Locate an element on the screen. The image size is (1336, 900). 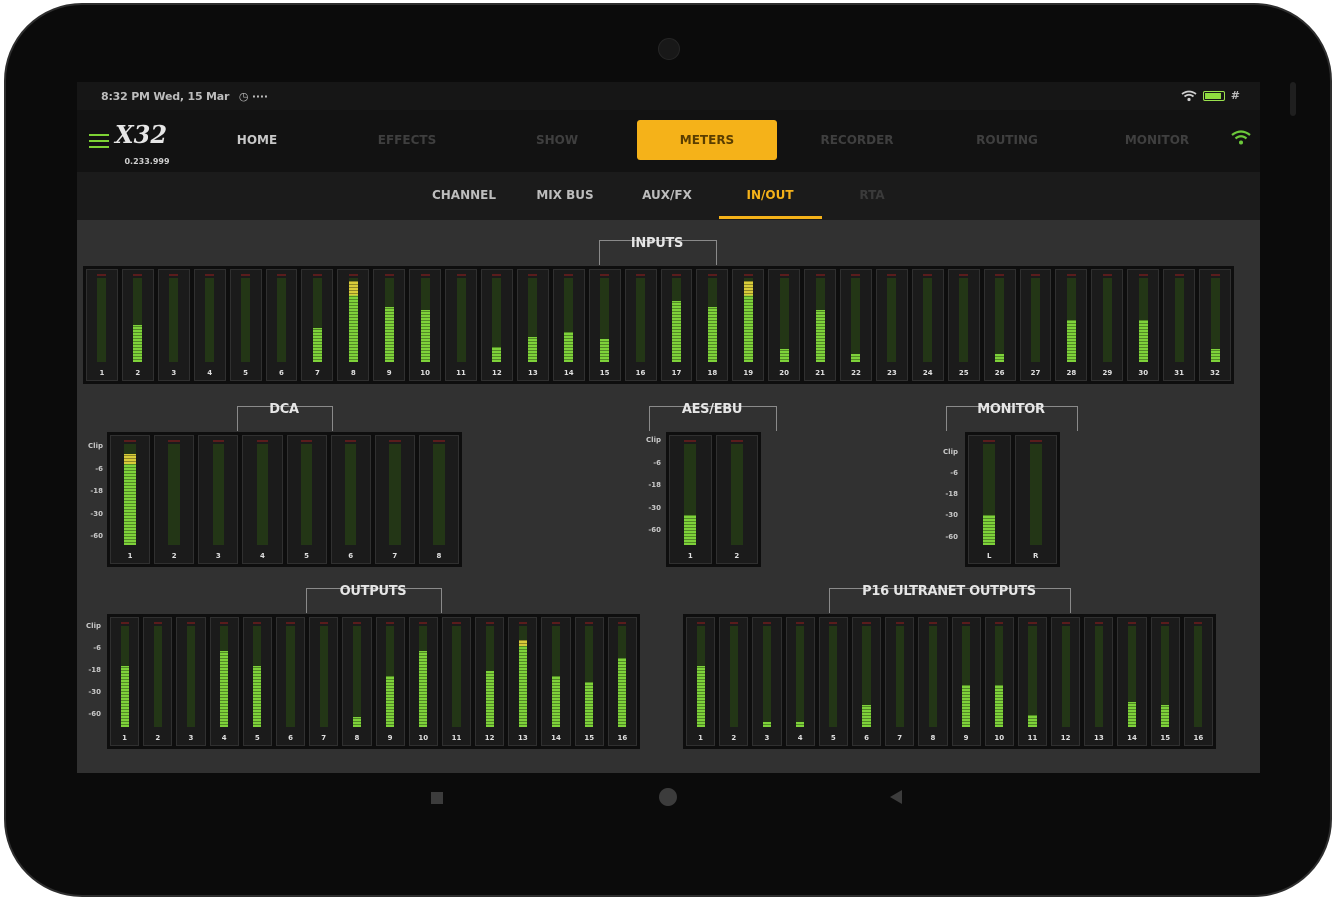
meter-channel: 24 is located at coordinates (927, 325).